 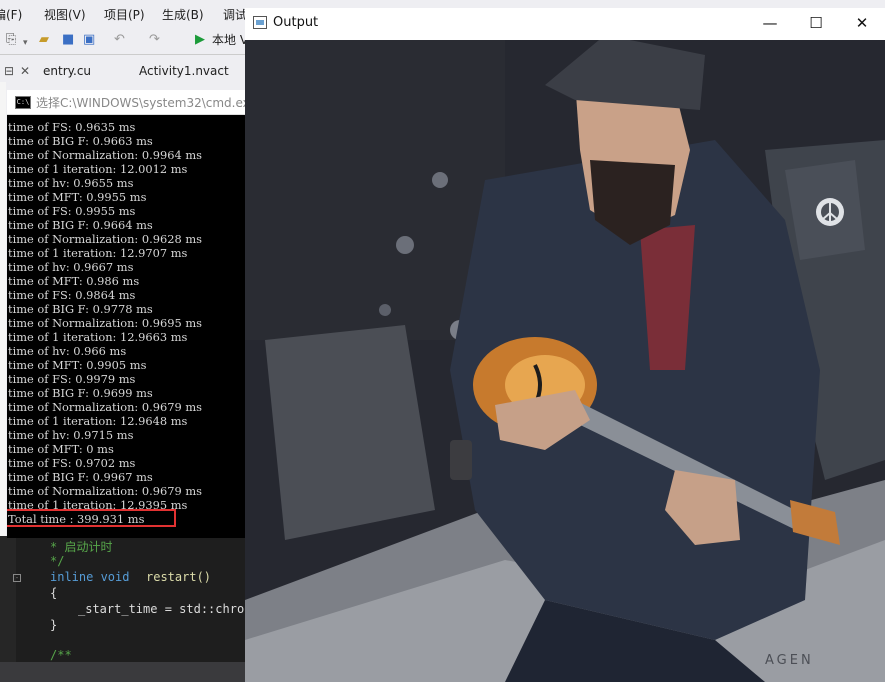 I want to click on code-brace-close: }, so click(x=54, y=625).